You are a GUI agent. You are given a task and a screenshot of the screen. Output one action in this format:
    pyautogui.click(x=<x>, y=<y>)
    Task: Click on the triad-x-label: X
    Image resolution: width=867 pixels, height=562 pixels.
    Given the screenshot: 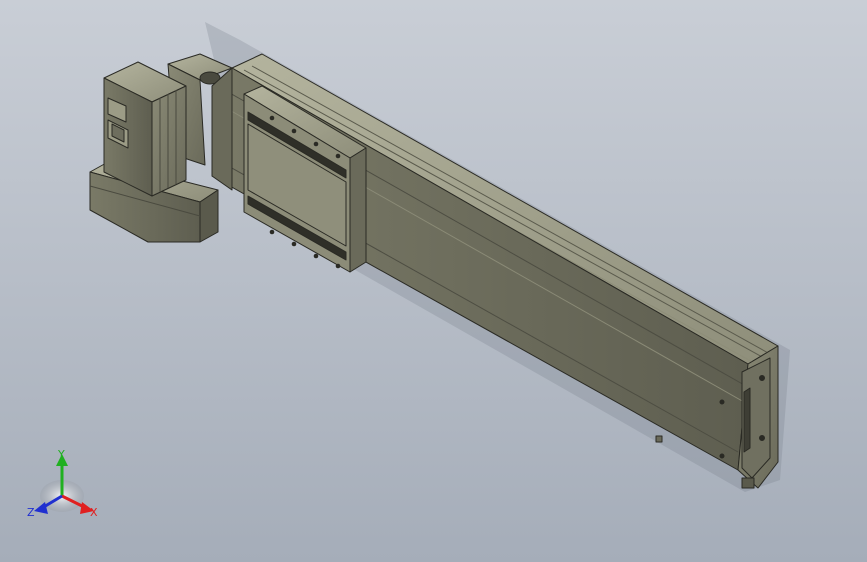 What is the action you would take?
    pyautogui.click(x=94, y=512)
    